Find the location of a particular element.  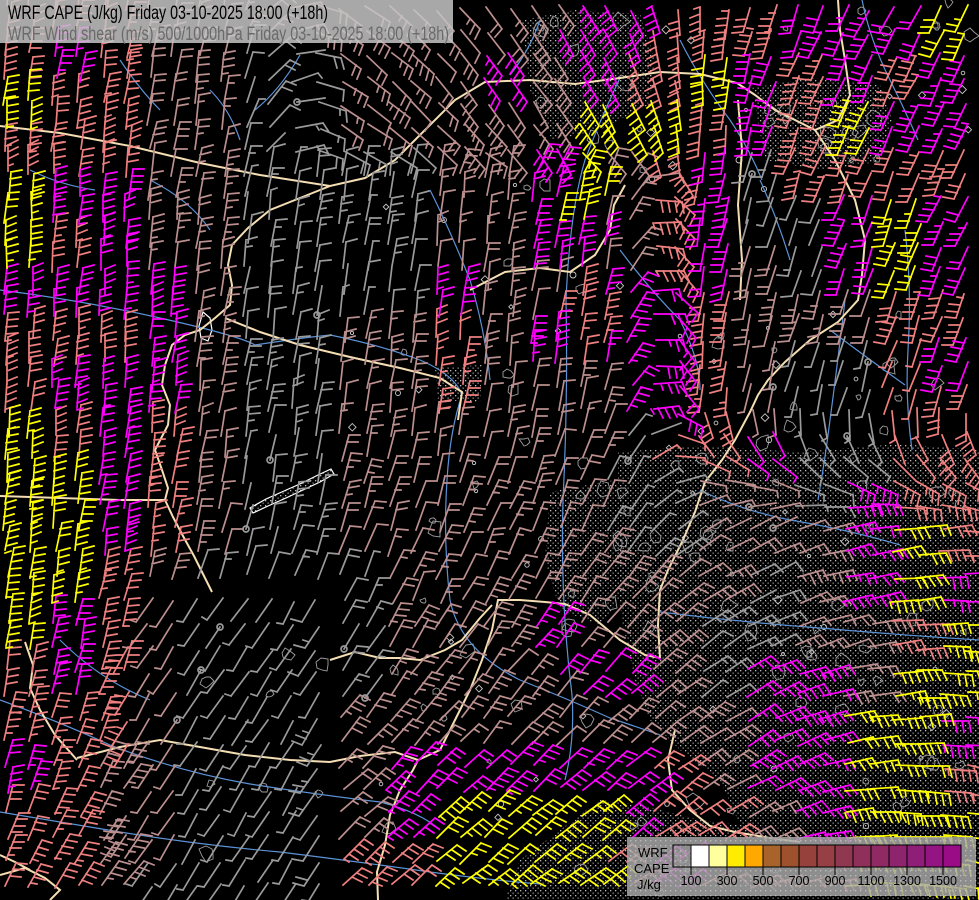

svg-text: 900 is located at coordinates (835, 881).